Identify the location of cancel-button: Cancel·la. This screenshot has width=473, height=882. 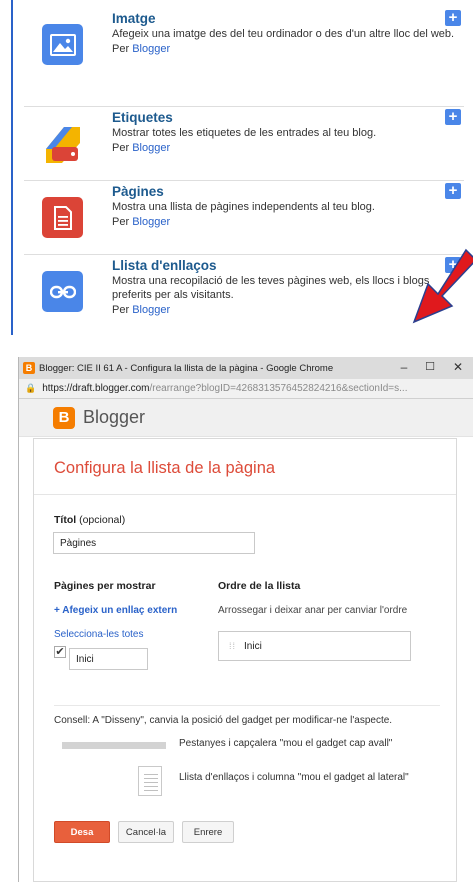
(146, 832).